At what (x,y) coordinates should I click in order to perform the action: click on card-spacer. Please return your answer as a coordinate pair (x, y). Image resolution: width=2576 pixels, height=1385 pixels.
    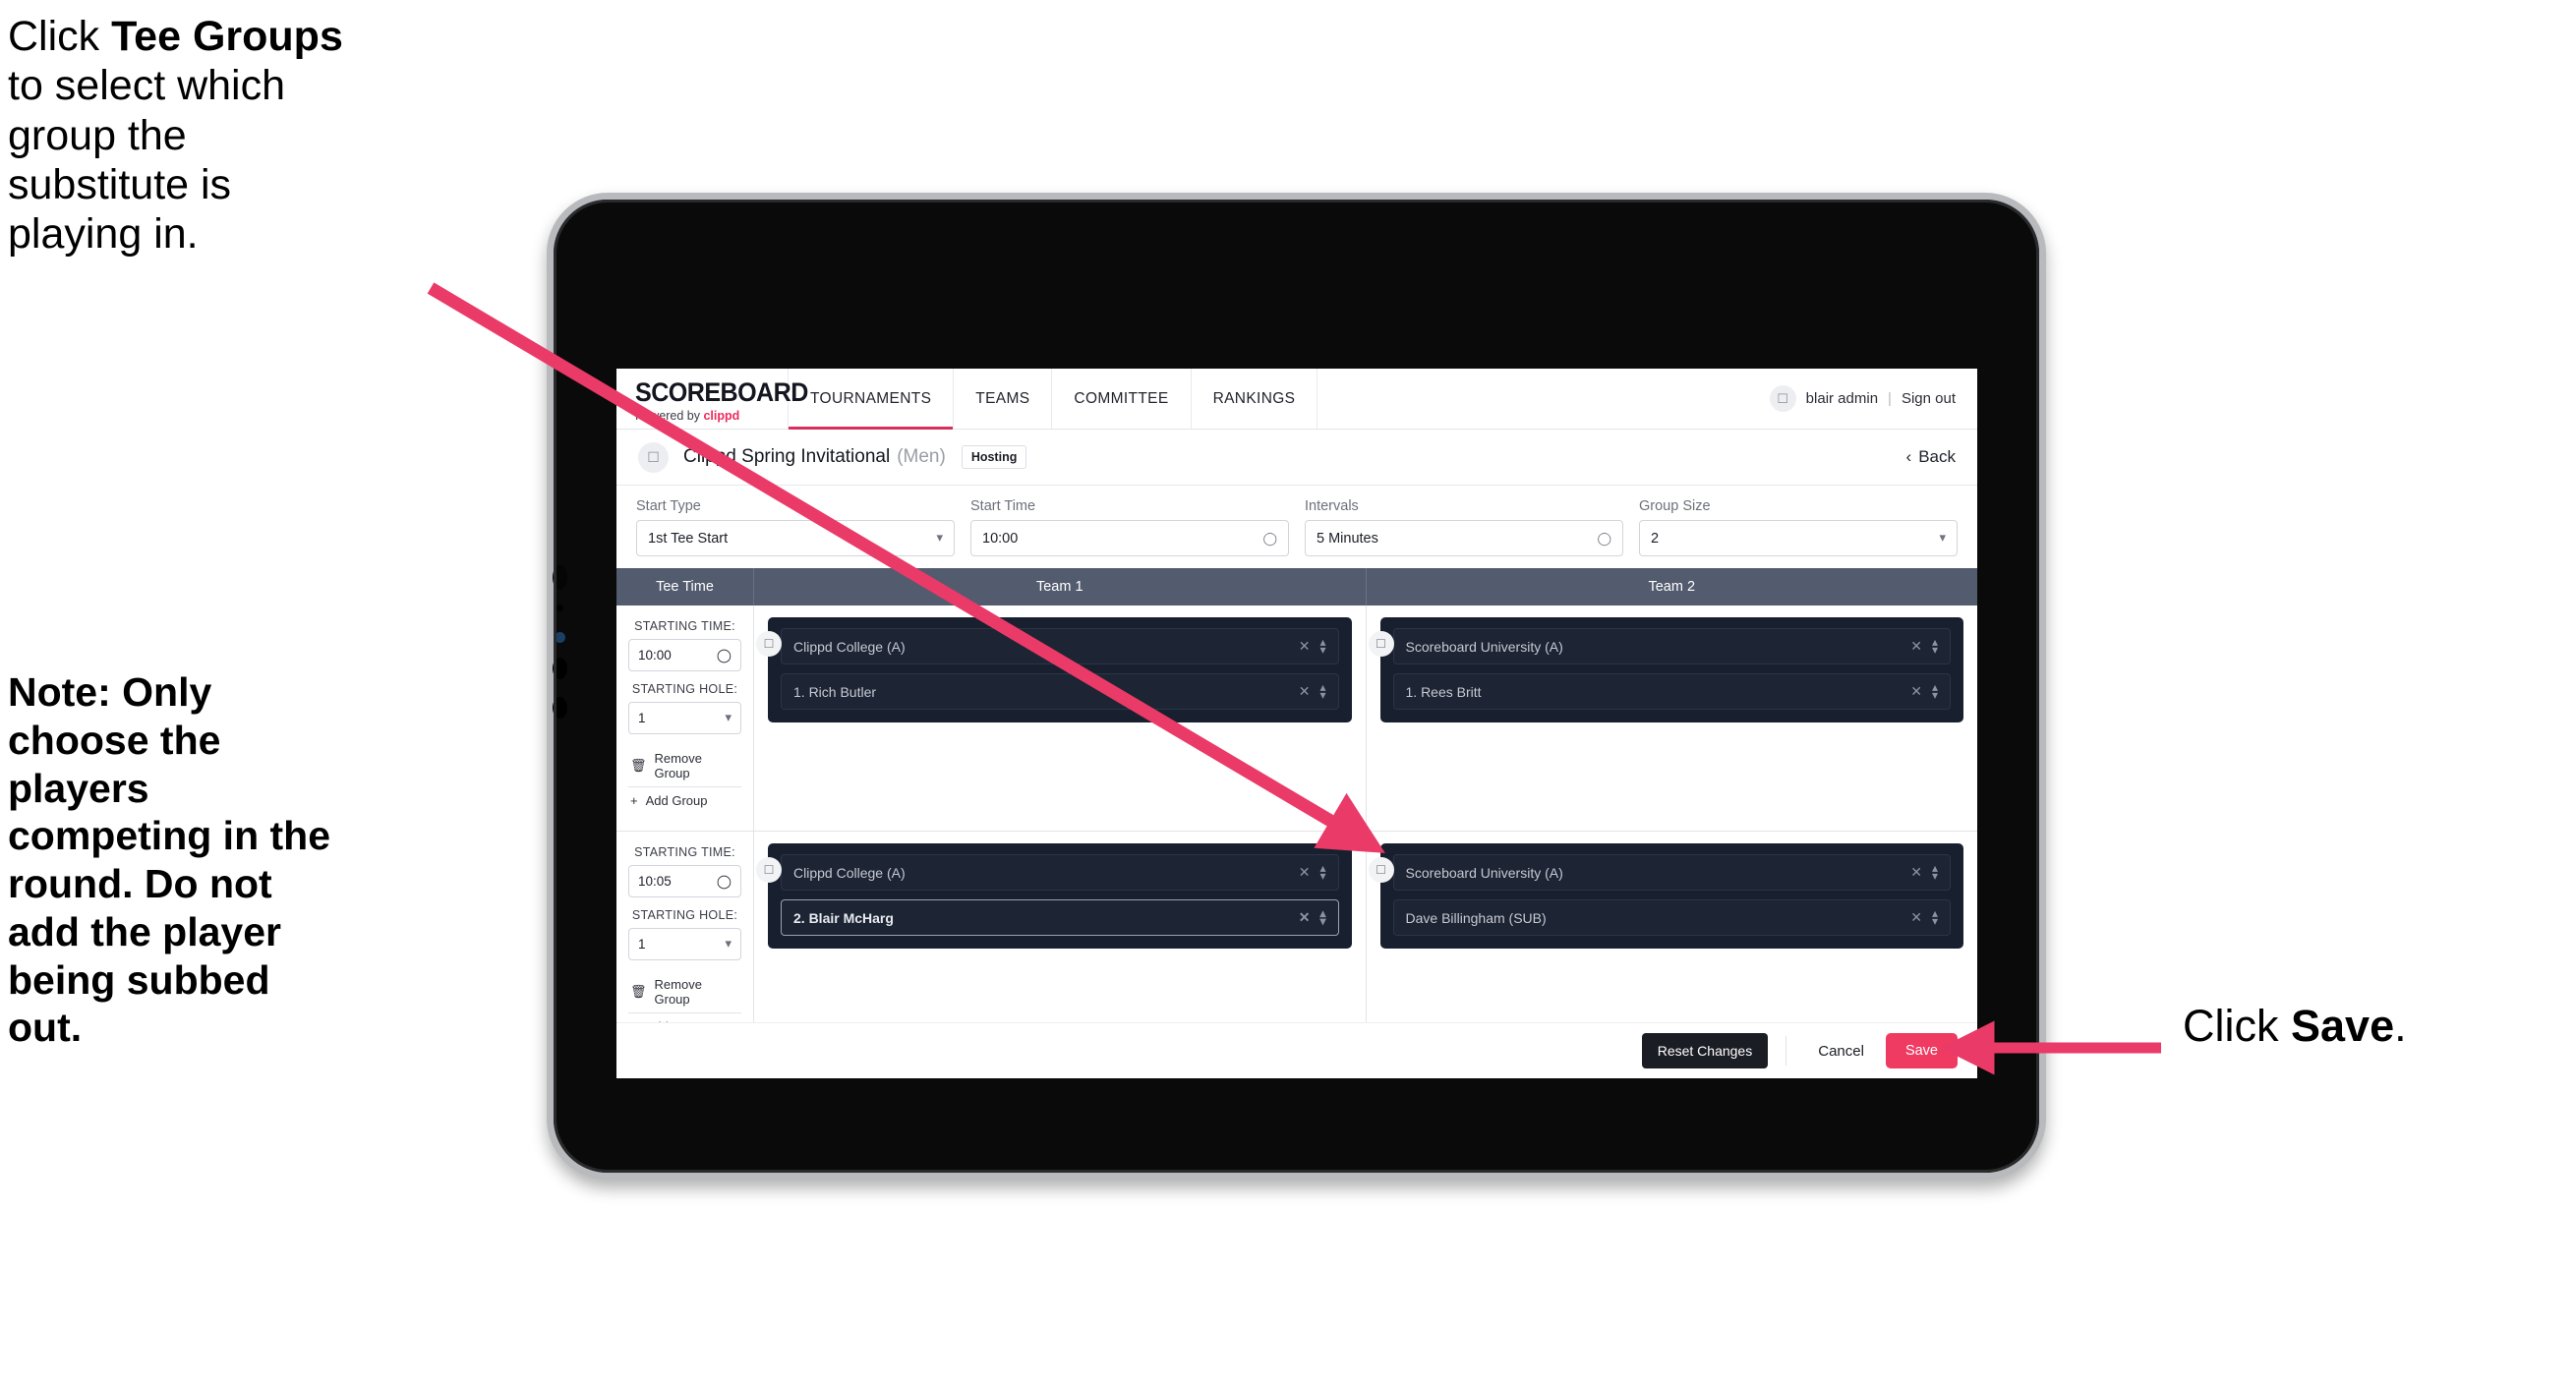
    Looking at the image, I should click on (1060, 769).